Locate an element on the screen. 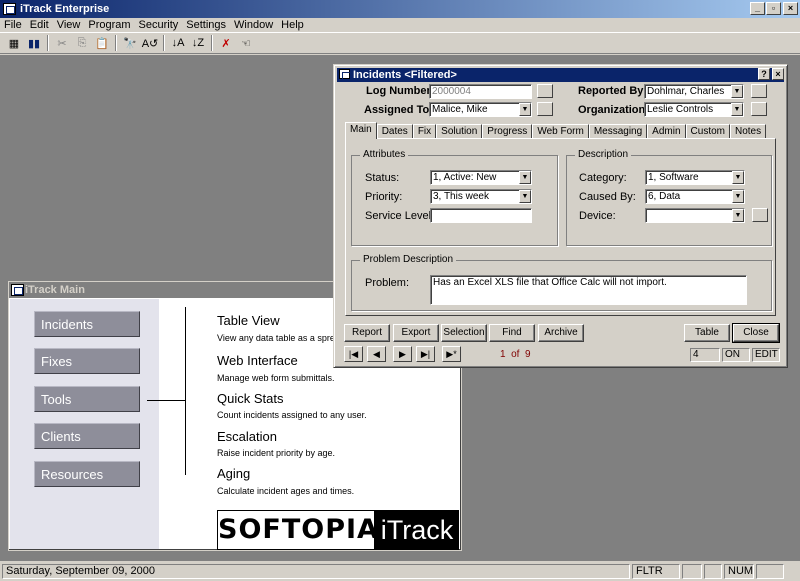  nav-resources-button: Resources is located at coordinates (87, 474).